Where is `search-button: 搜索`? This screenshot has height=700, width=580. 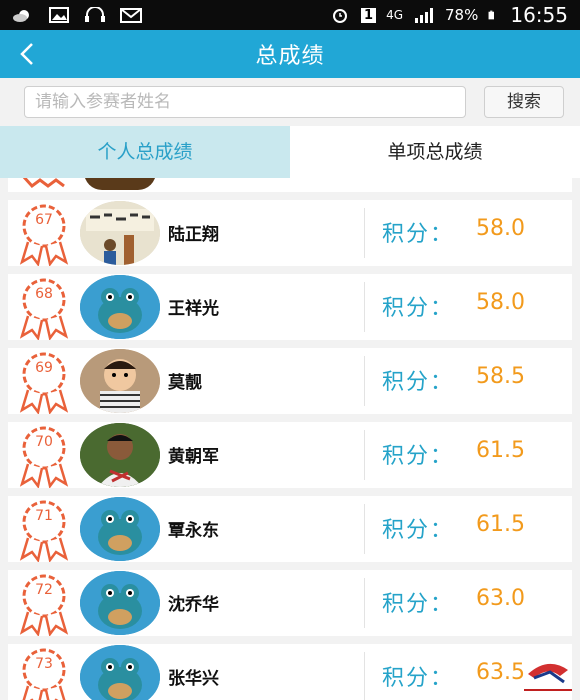
search-button: 搜索 is located at coordinates (524, 102).